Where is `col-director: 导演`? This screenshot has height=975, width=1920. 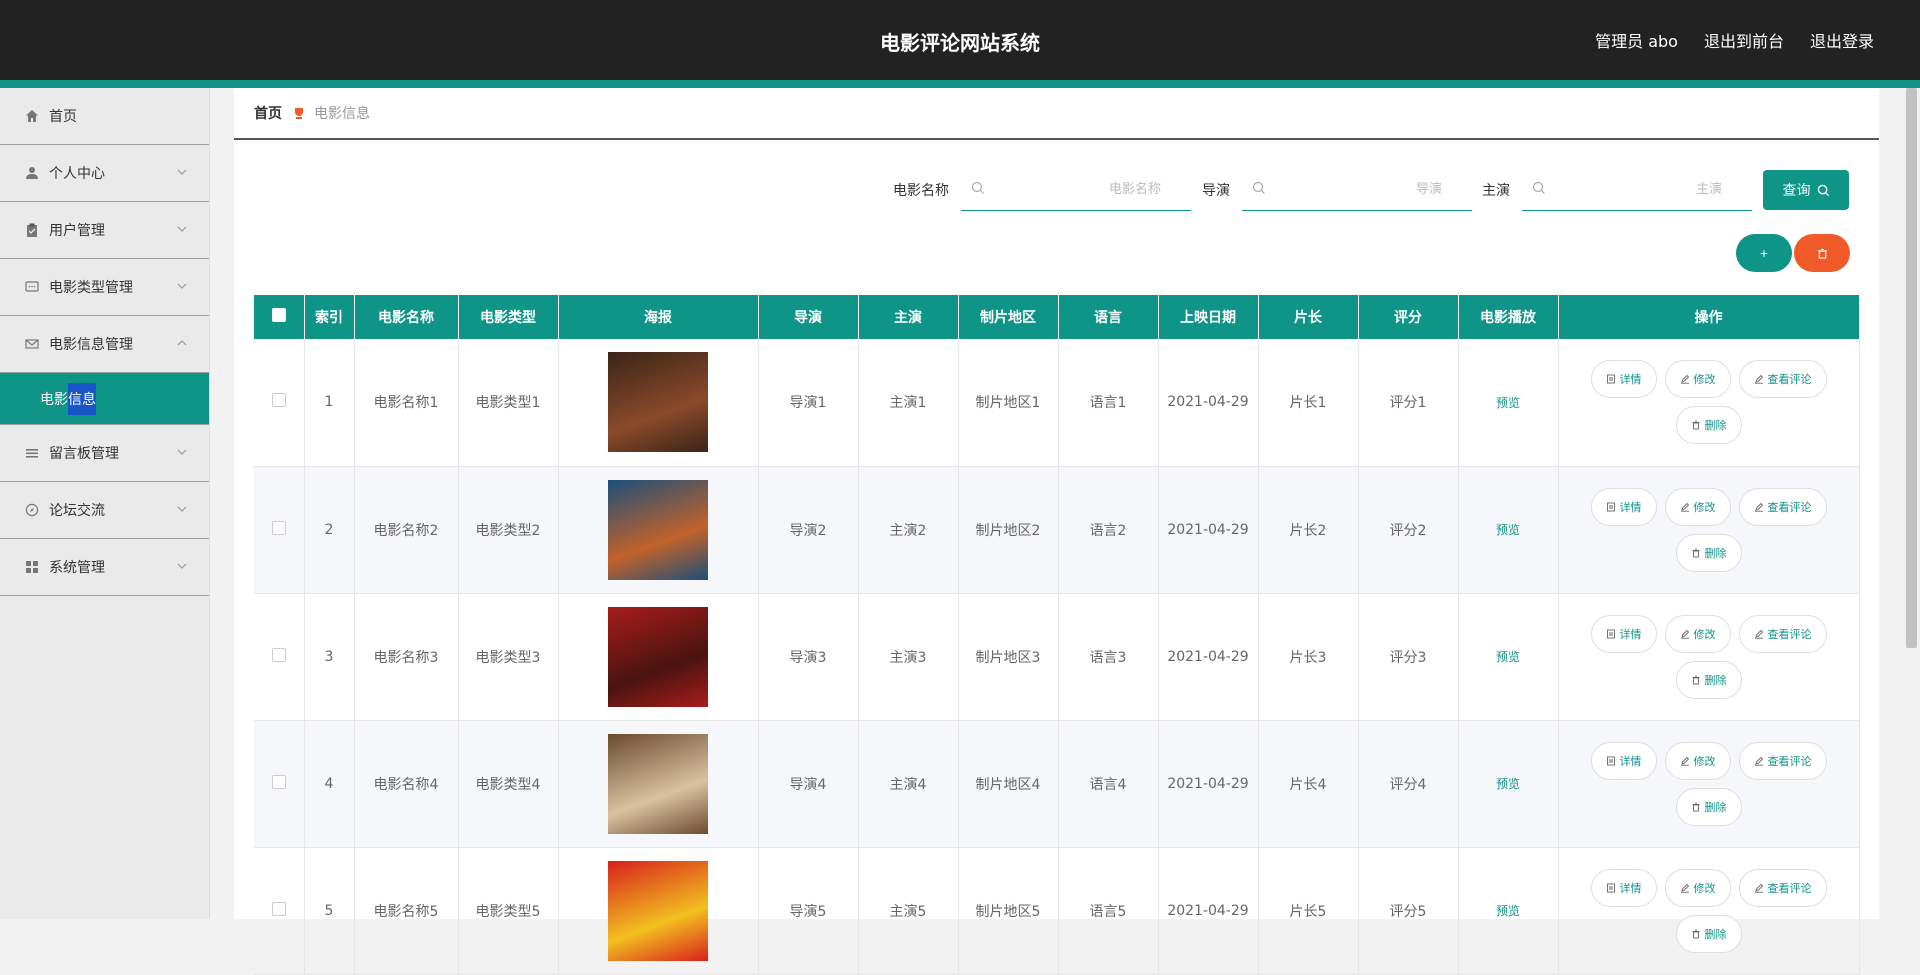
col-director: 导演 is located at coordinates (808, 317).